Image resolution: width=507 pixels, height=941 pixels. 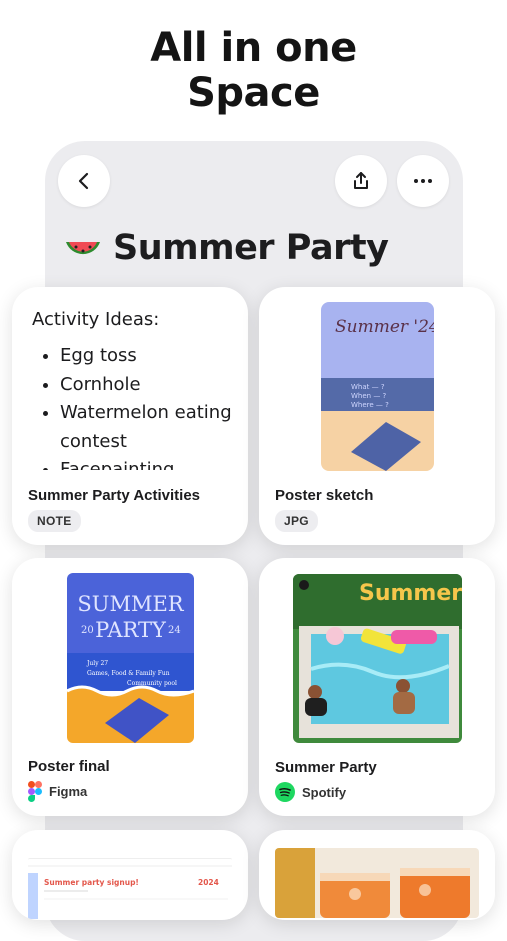 What do you see at coordinates (131, 630) in the screenshot?
I see `poster-title-2: PARTY` at bounding box center [131, 630].